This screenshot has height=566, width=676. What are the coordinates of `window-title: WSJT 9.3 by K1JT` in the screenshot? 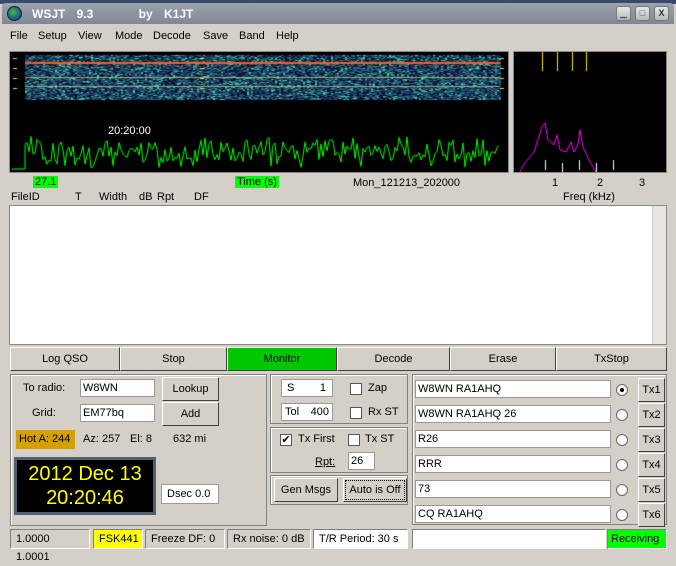 It's located at (113, 14).